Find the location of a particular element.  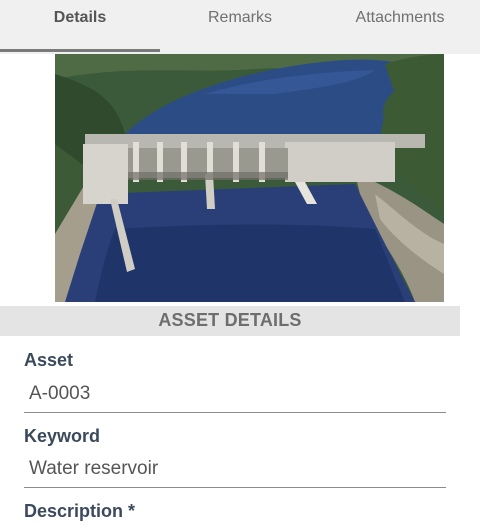

tab-attachments-label: Attachments is located at coordinates (400, 17).